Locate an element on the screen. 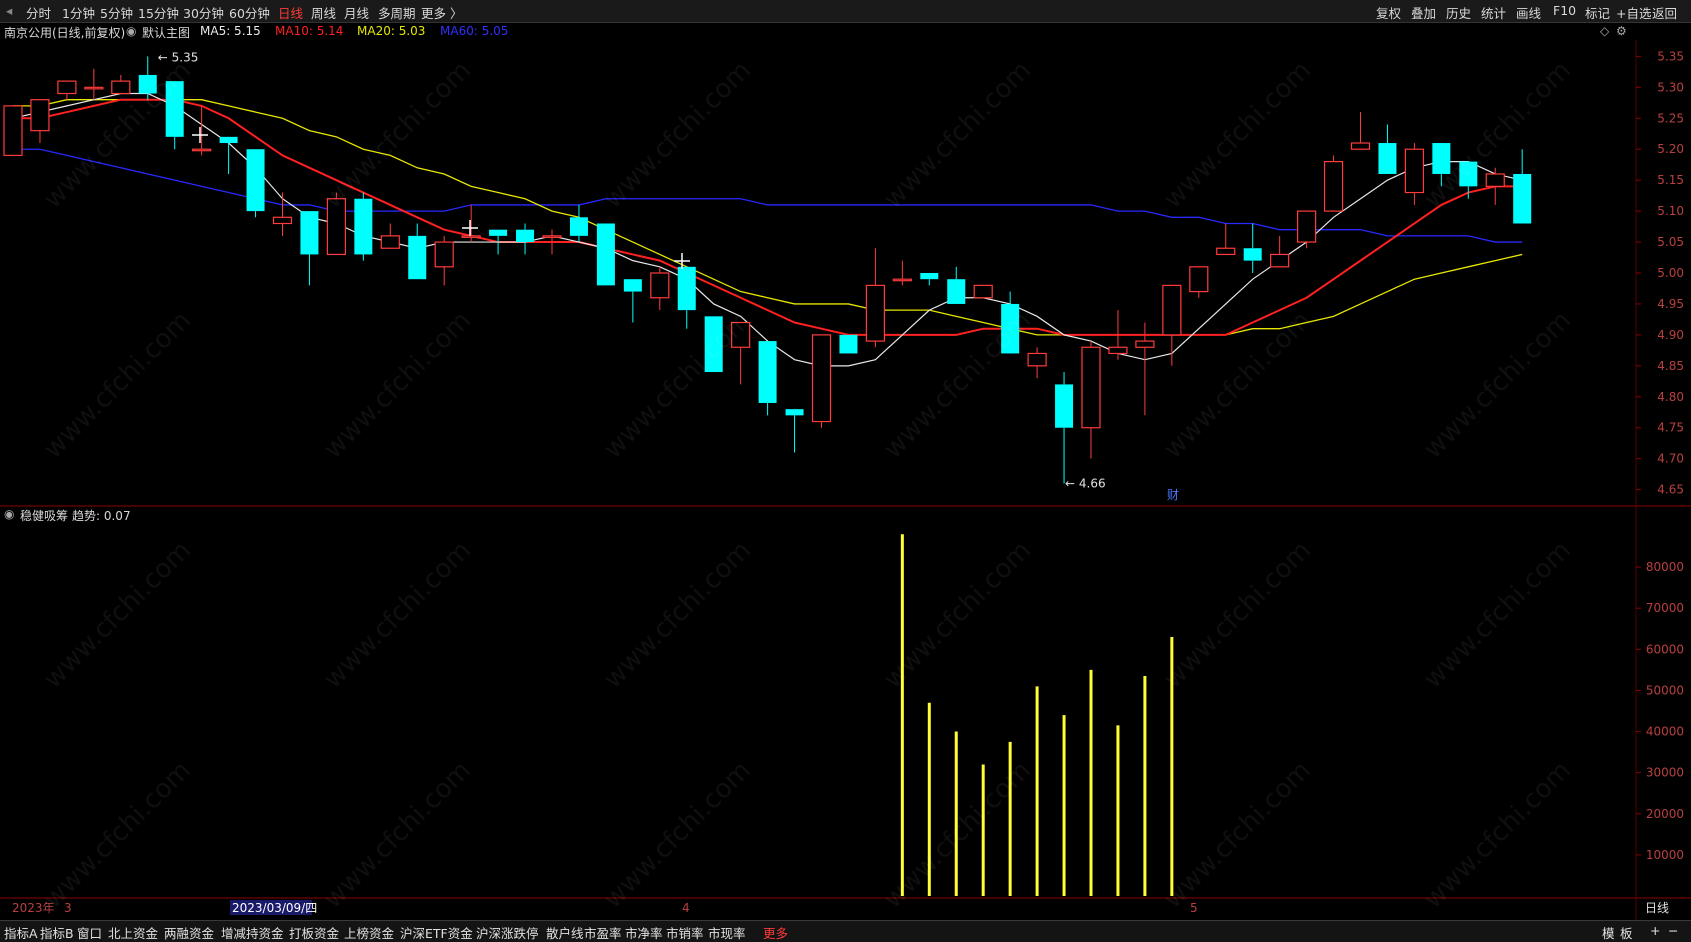 The width and height of the screenshot is (1691, 942). bottom-tab-11: 市盈率 is located at coordinates (603, 932).